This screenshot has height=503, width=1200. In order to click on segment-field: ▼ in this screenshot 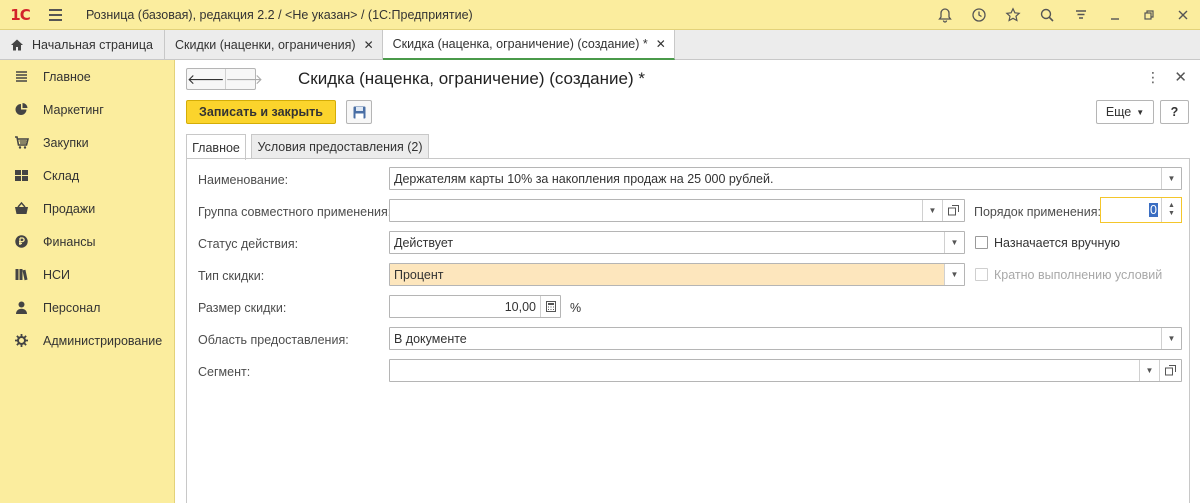, I will do `click(785, 370)`.